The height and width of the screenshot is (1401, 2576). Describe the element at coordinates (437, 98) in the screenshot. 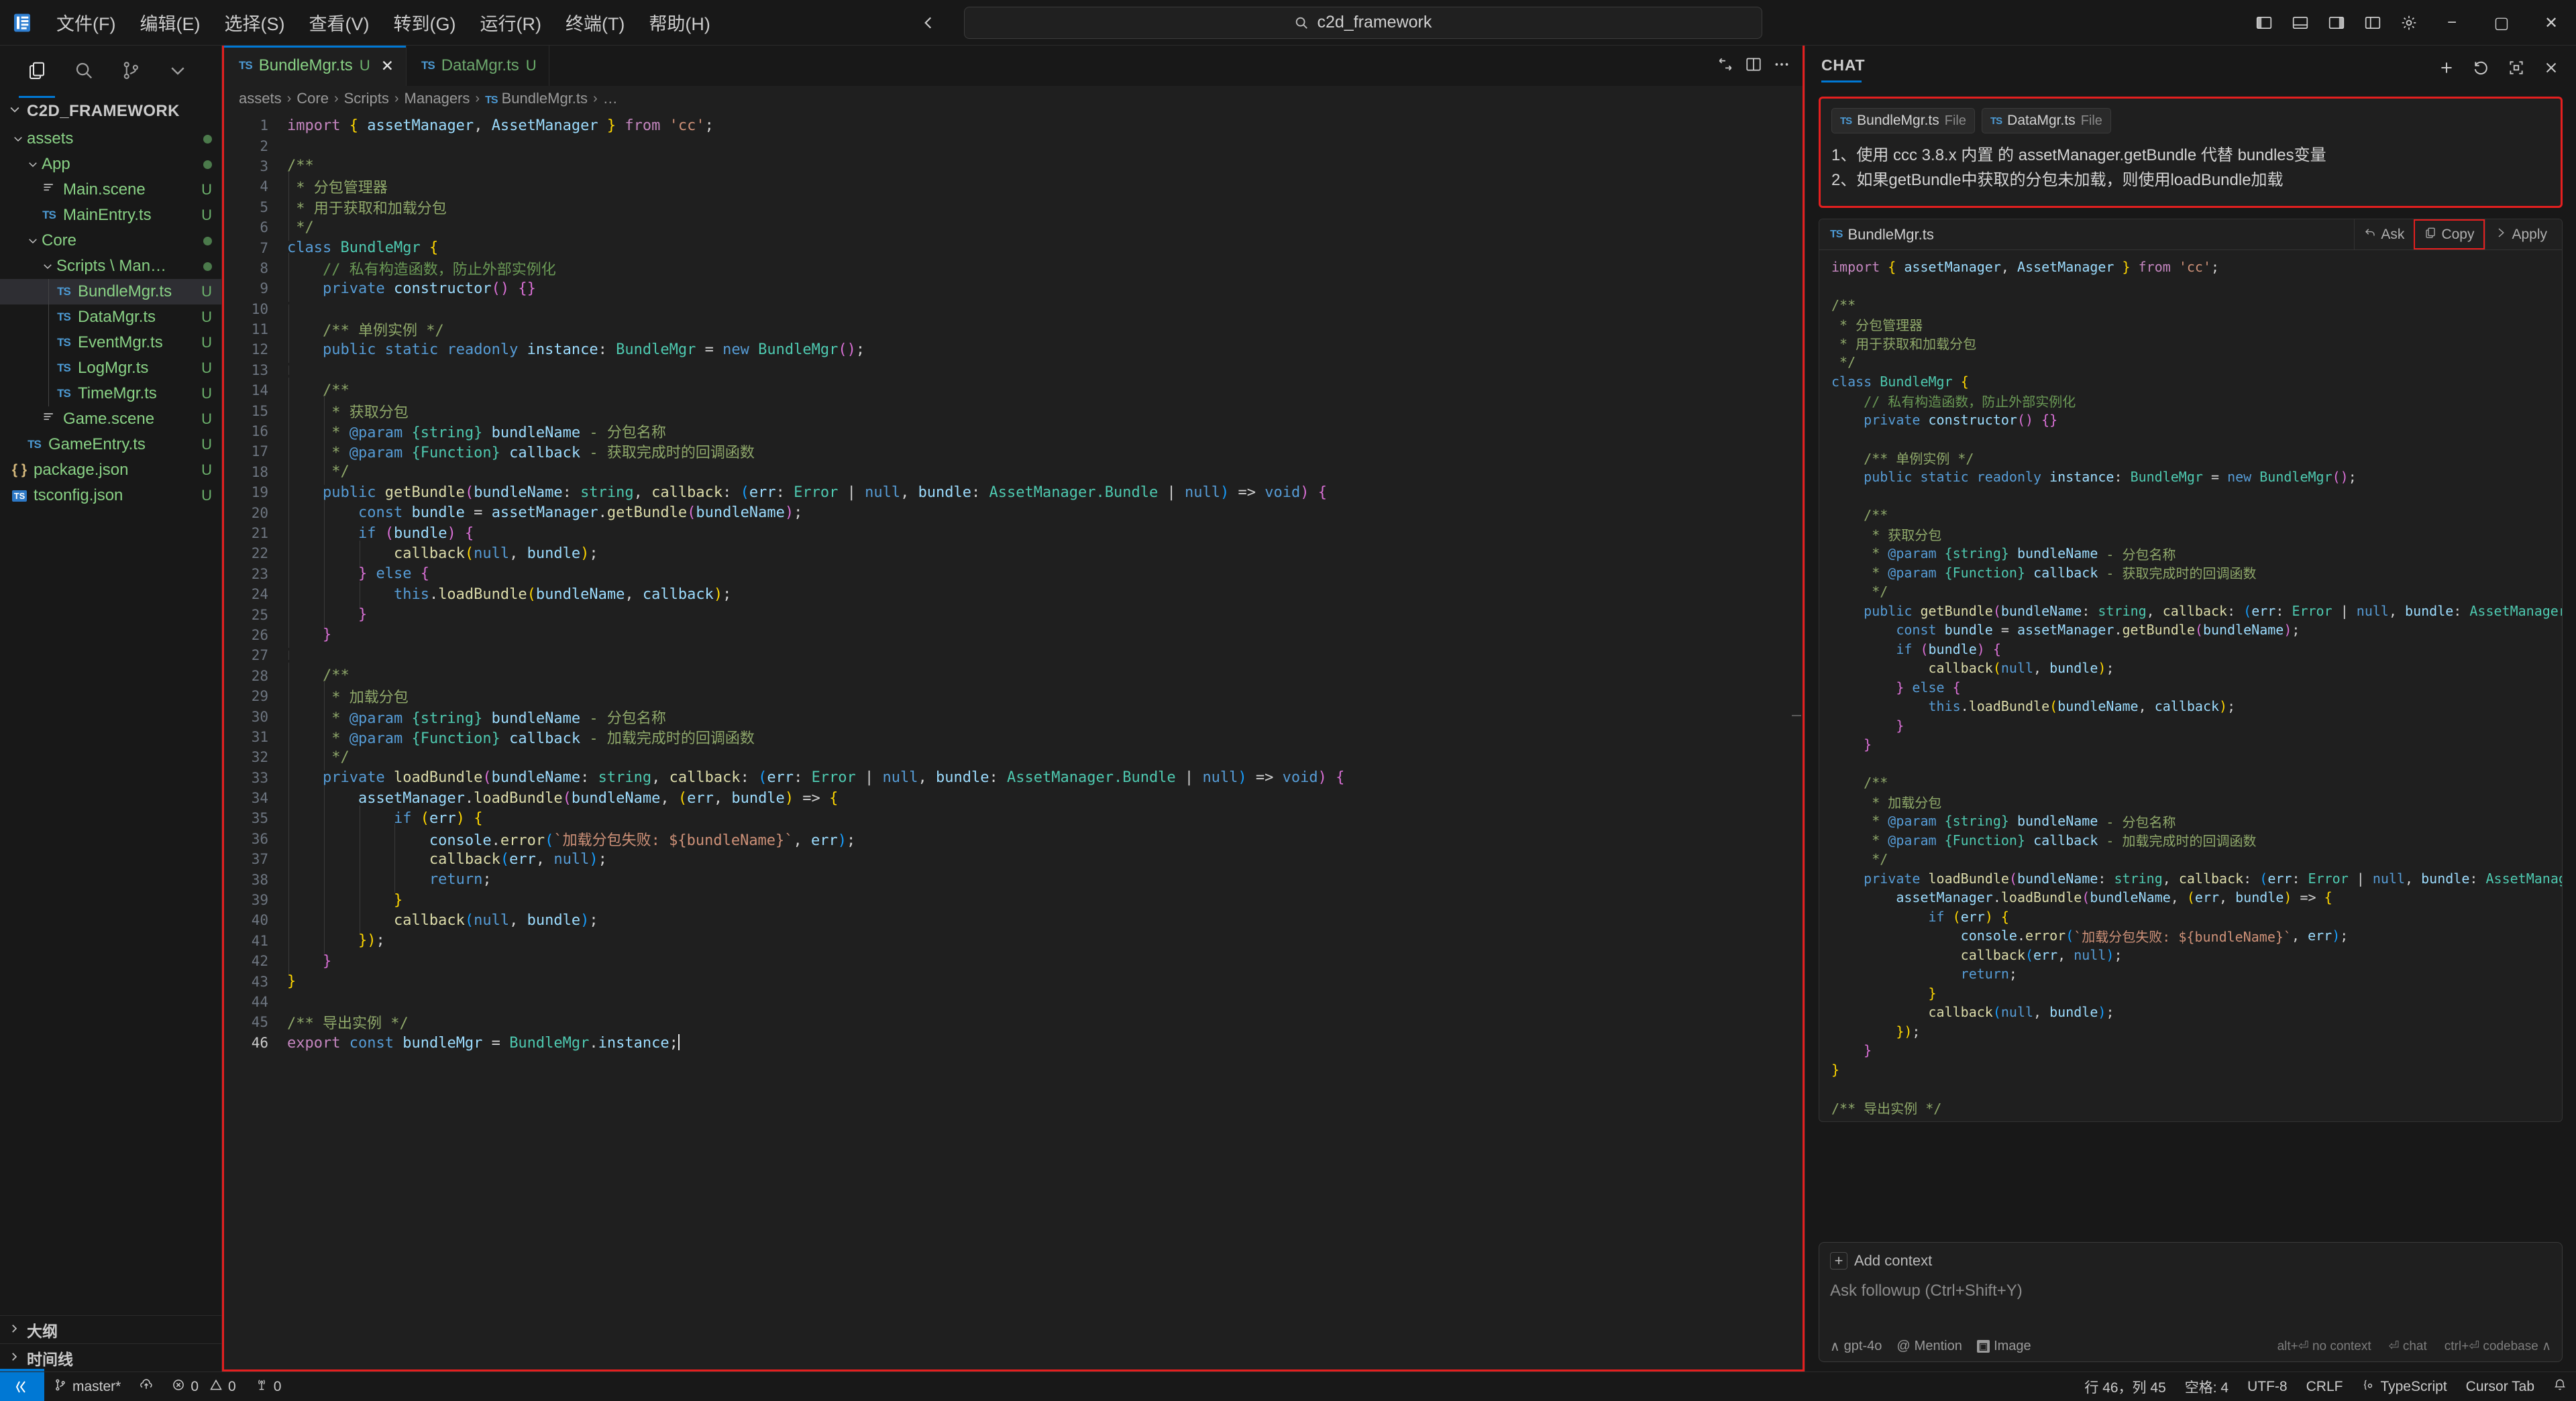

I see `breadcrumb-segment: Managers` at that location.